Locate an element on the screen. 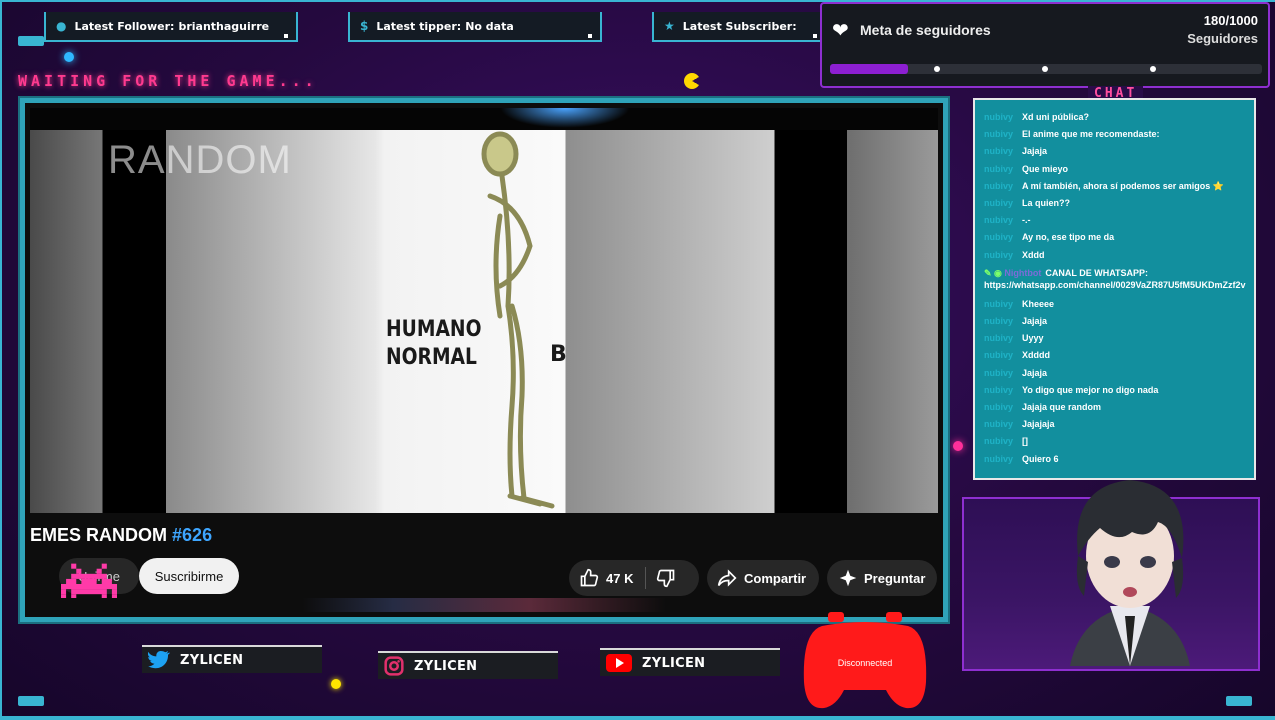 This screenshot has width=1275, height=720. video-caption-line2: NORMAL is located at coordinates (431, 357).